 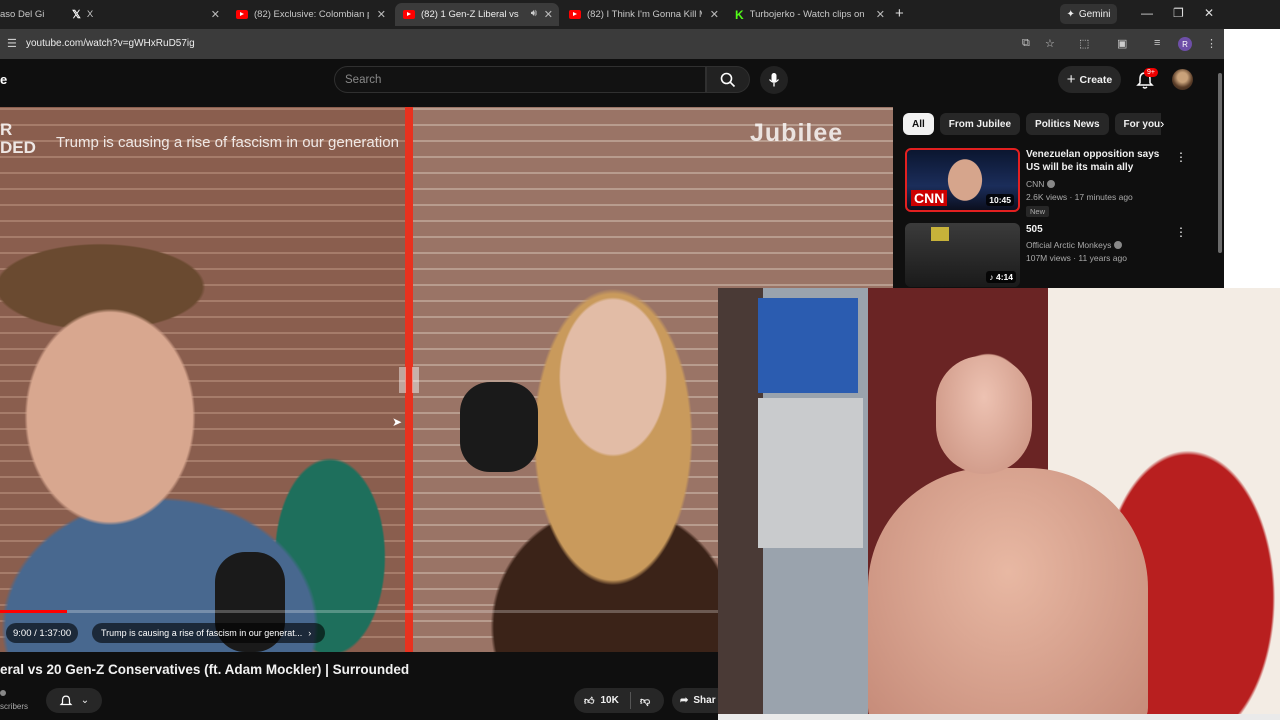 I want to click on sidepanel-icon: ▣, so click(x=1122, y=43).